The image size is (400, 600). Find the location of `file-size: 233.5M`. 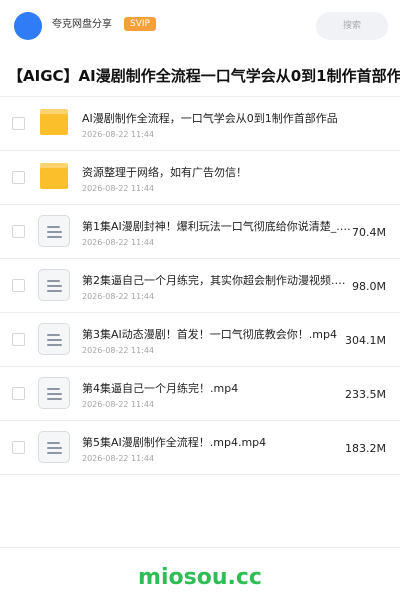

file-size: 233.5M is located at coordinates (365, 394).